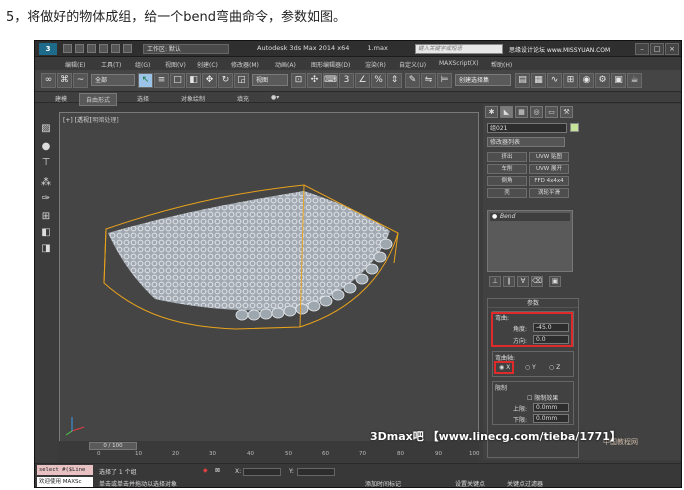 This screenshot has width=684, height=490. I want to click on trackbar: 0 10 20 30 40 50 60 70 80 90 100, so click(268, 457).